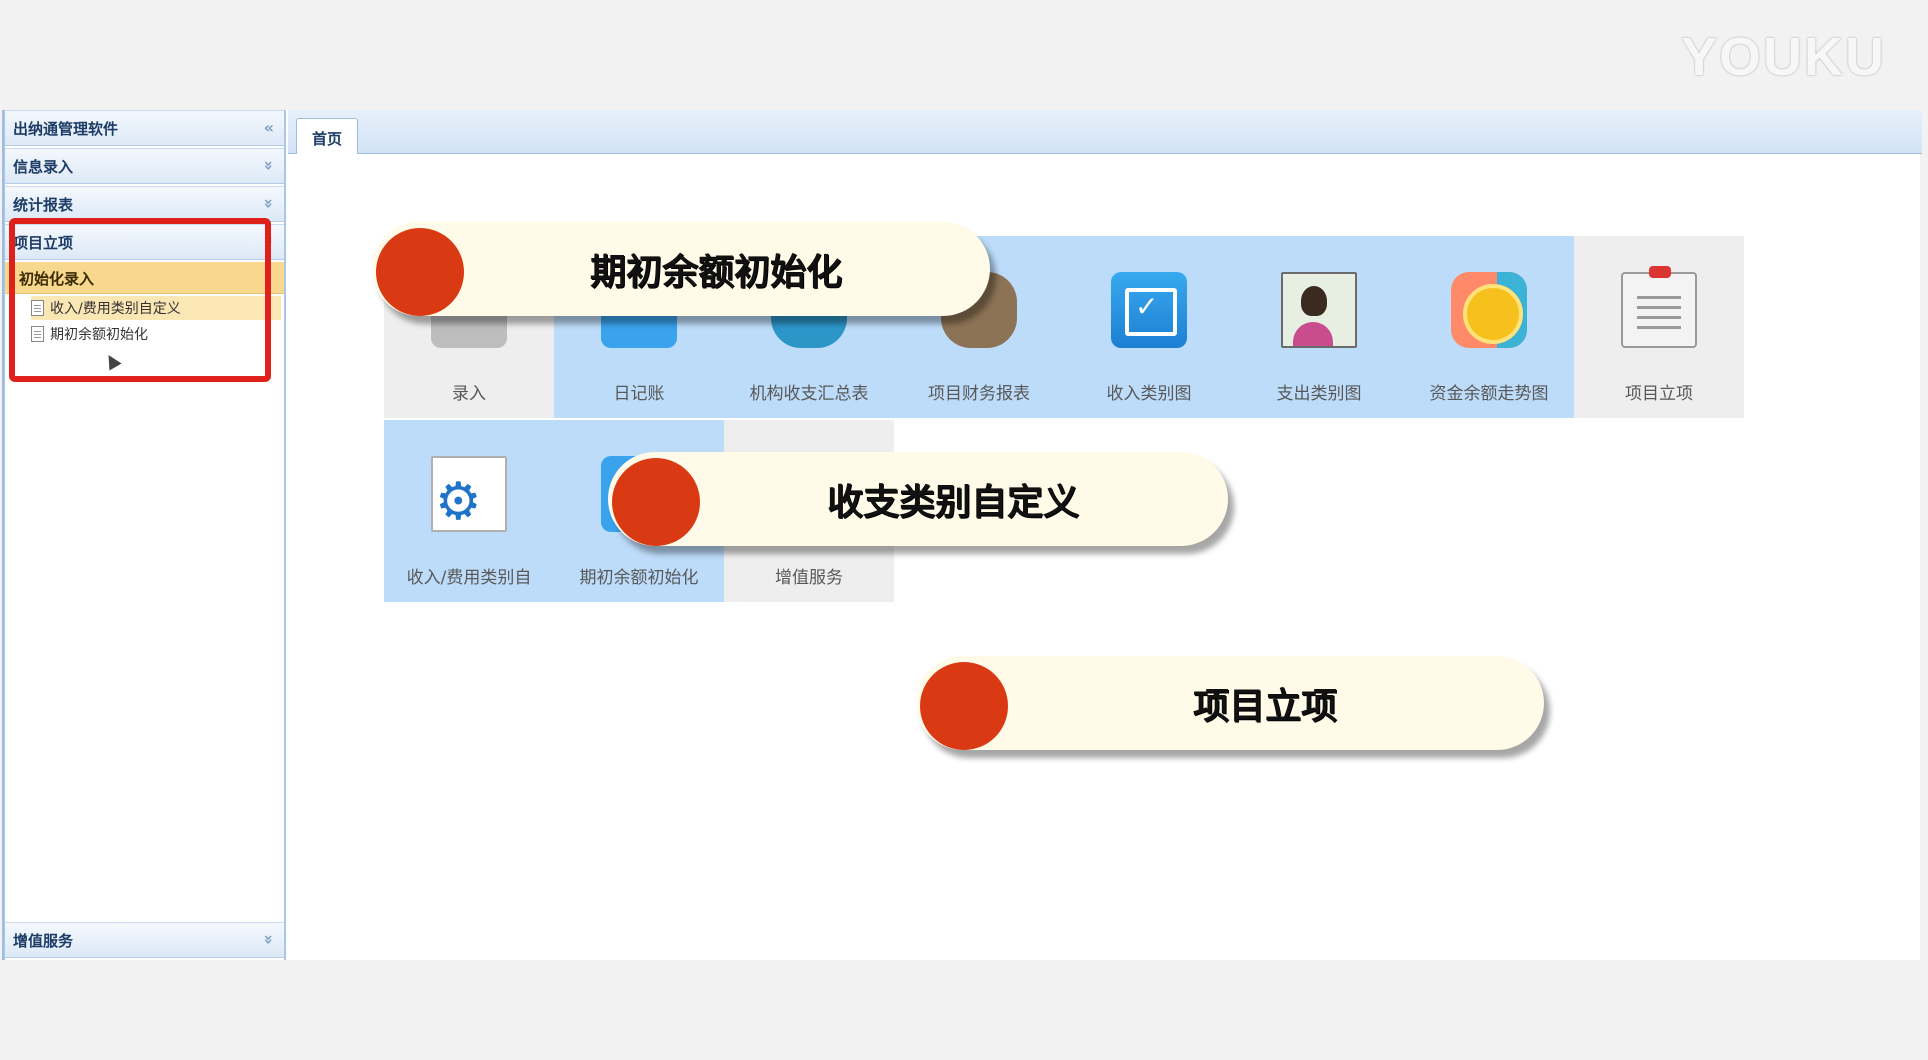 This screenshot has width=1928, height=1060. I want to click on sidebar-title-label: 出纳通管理软件, so click(66, 128).